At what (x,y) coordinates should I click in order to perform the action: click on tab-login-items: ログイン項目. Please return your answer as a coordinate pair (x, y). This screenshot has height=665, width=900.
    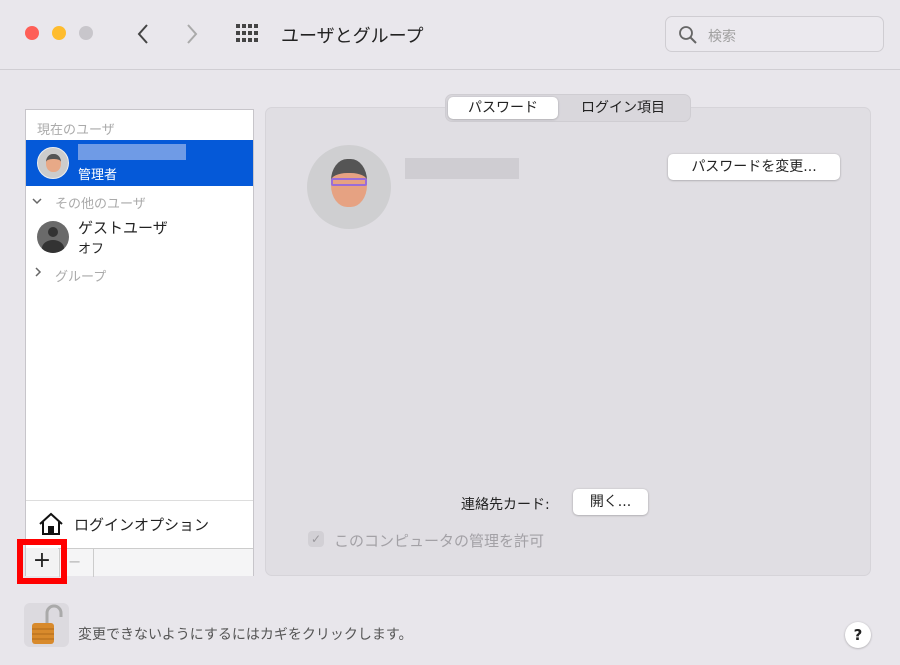
    Looking at the image, I should click on (623, 108).